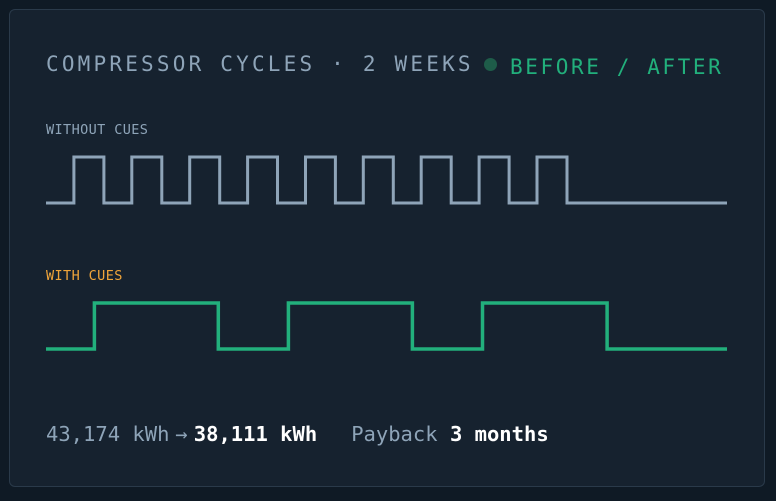 Image resolution: width=776 pixels, height=501 pixels. What do you see at coordinates (394, 434) in the screenshot?
I see `payback-label: Payback` at bounding box center [394, 434].